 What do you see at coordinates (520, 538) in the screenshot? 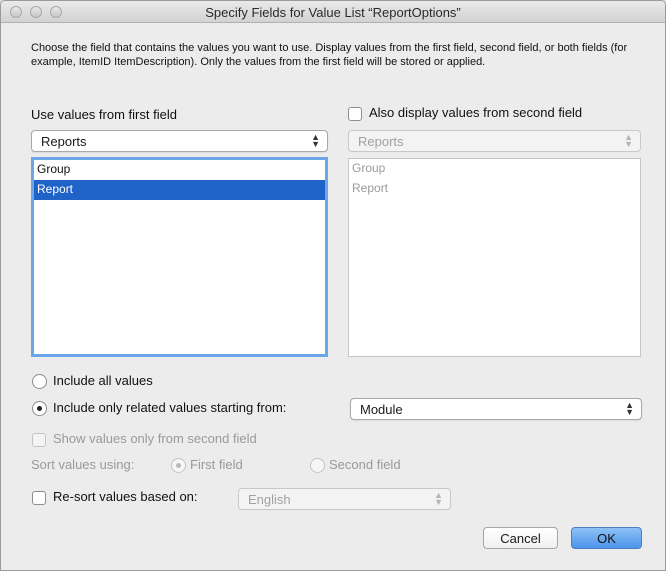
I see `cancel-button: Cancel` at bounding box center [520, 538].